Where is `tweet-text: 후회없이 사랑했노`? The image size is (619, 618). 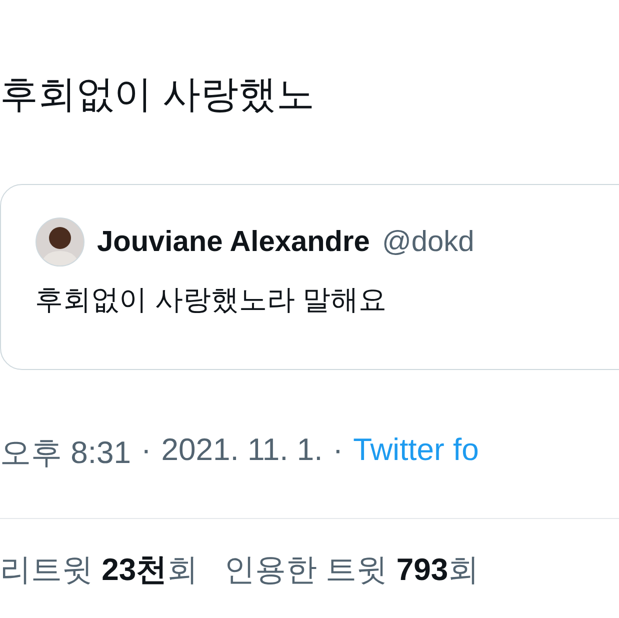 tweet-text: 후회없이 사랑했노 is located at coordinates (158, 95).